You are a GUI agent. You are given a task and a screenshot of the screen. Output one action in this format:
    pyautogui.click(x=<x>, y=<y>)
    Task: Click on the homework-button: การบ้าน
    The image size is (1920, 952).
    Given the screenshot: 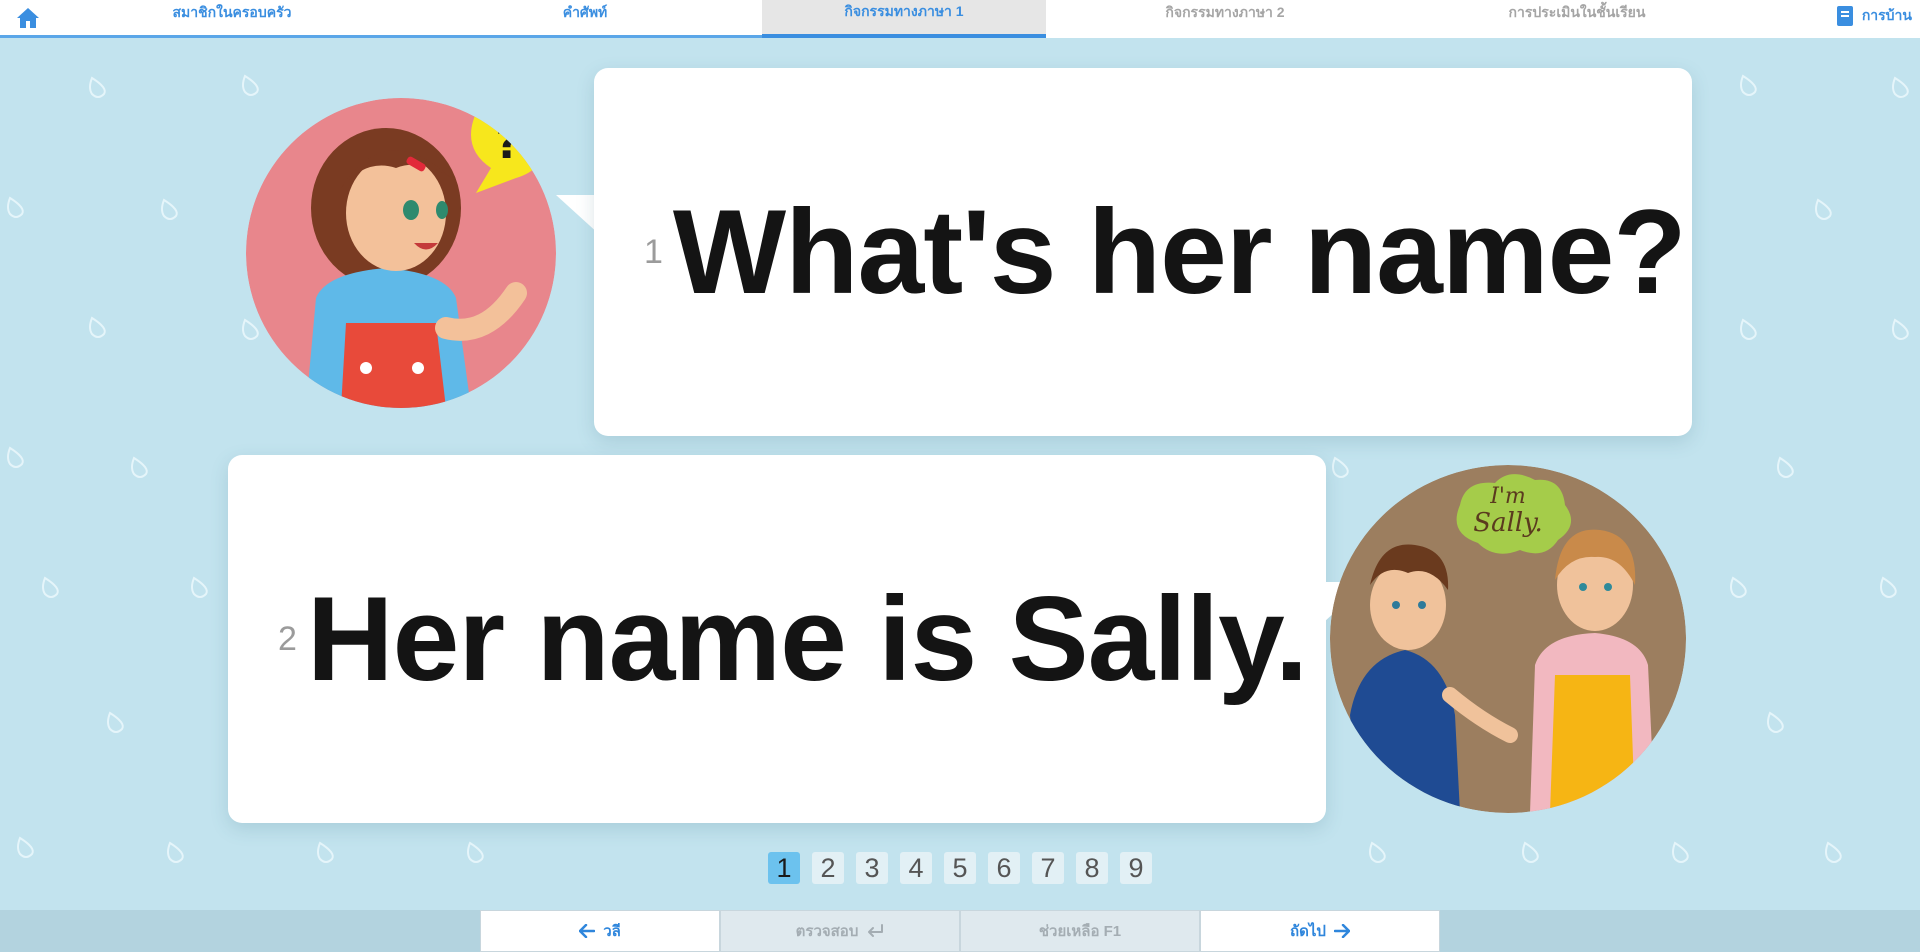 What is the action you would take?
    pyautogui.click(x=1835, y=19)
    